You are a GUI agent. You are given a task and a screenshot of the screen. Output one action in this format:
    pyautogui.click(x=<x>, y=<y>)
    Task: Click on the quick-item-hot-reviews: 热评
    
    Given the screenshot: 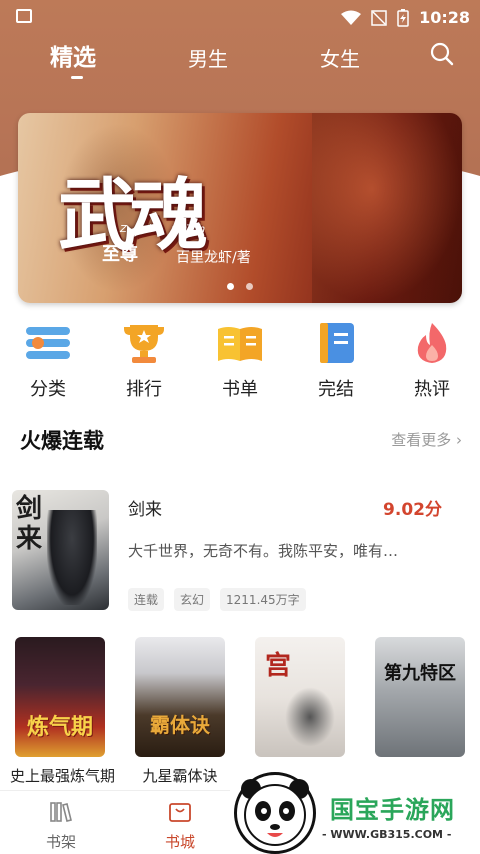 What is the action you would take?
    pyautogui.click(x=432, y=358)
    